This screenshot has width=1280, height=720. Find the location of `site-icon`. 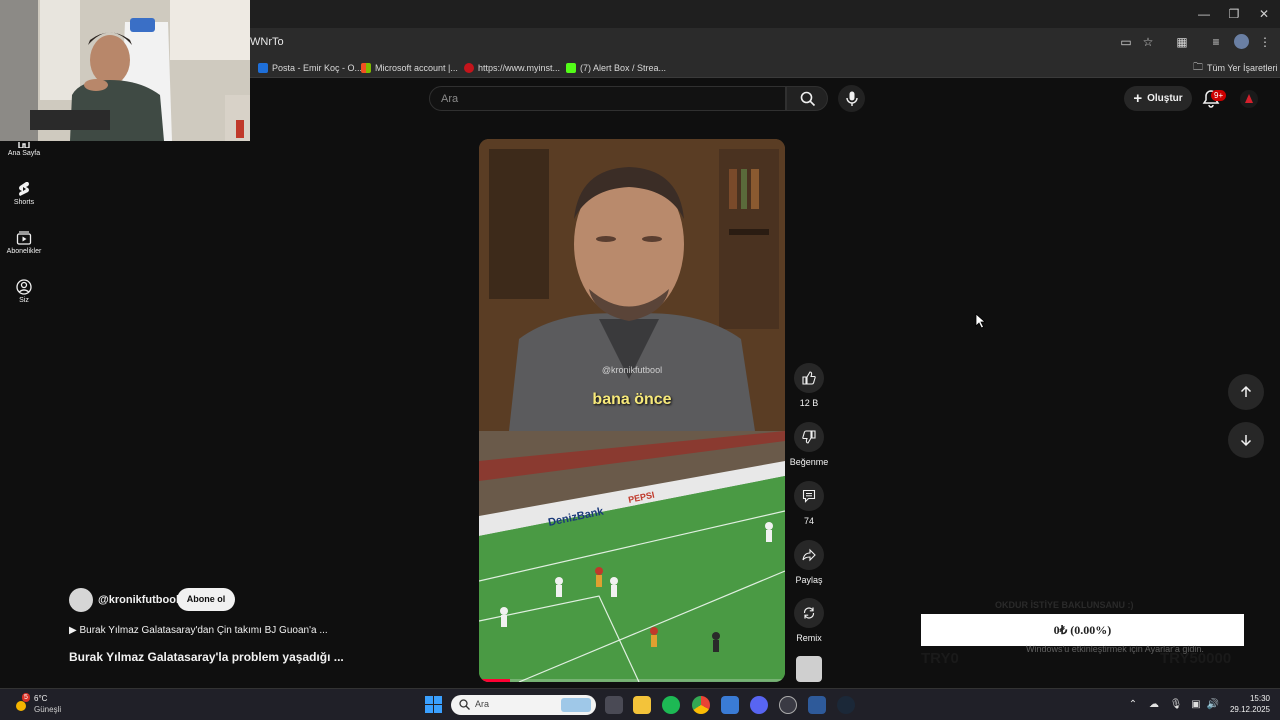

site-icon is located at coordinates (469, 68).